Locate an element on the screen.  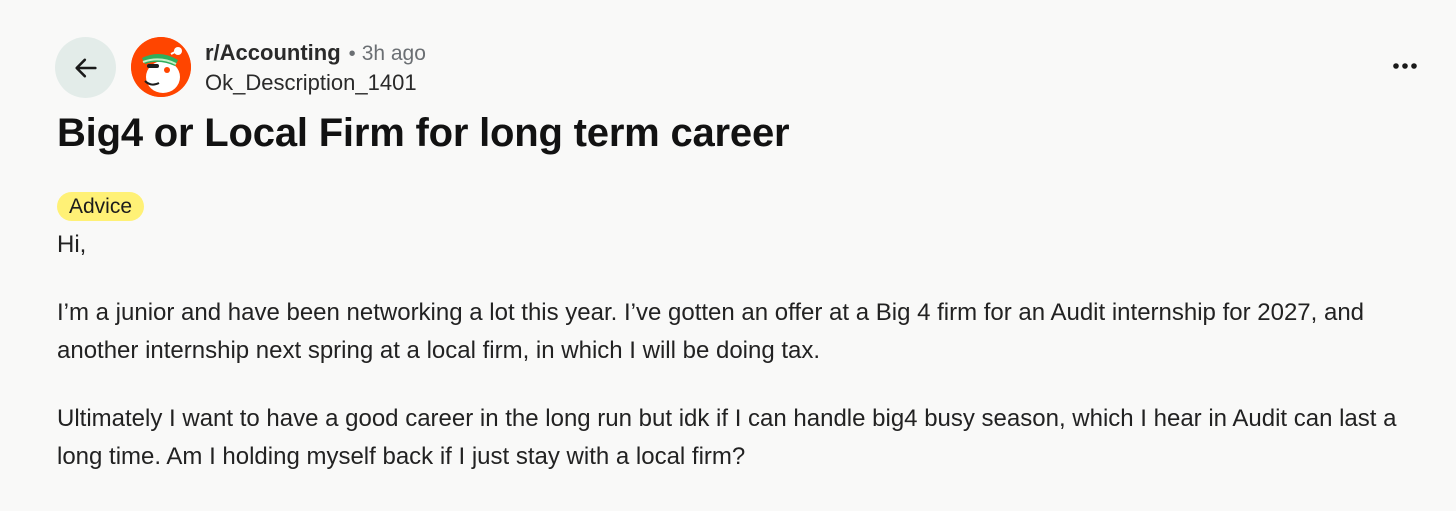
meta-row: r/Accounting • 3h ago is located at coordinates (315, 53).